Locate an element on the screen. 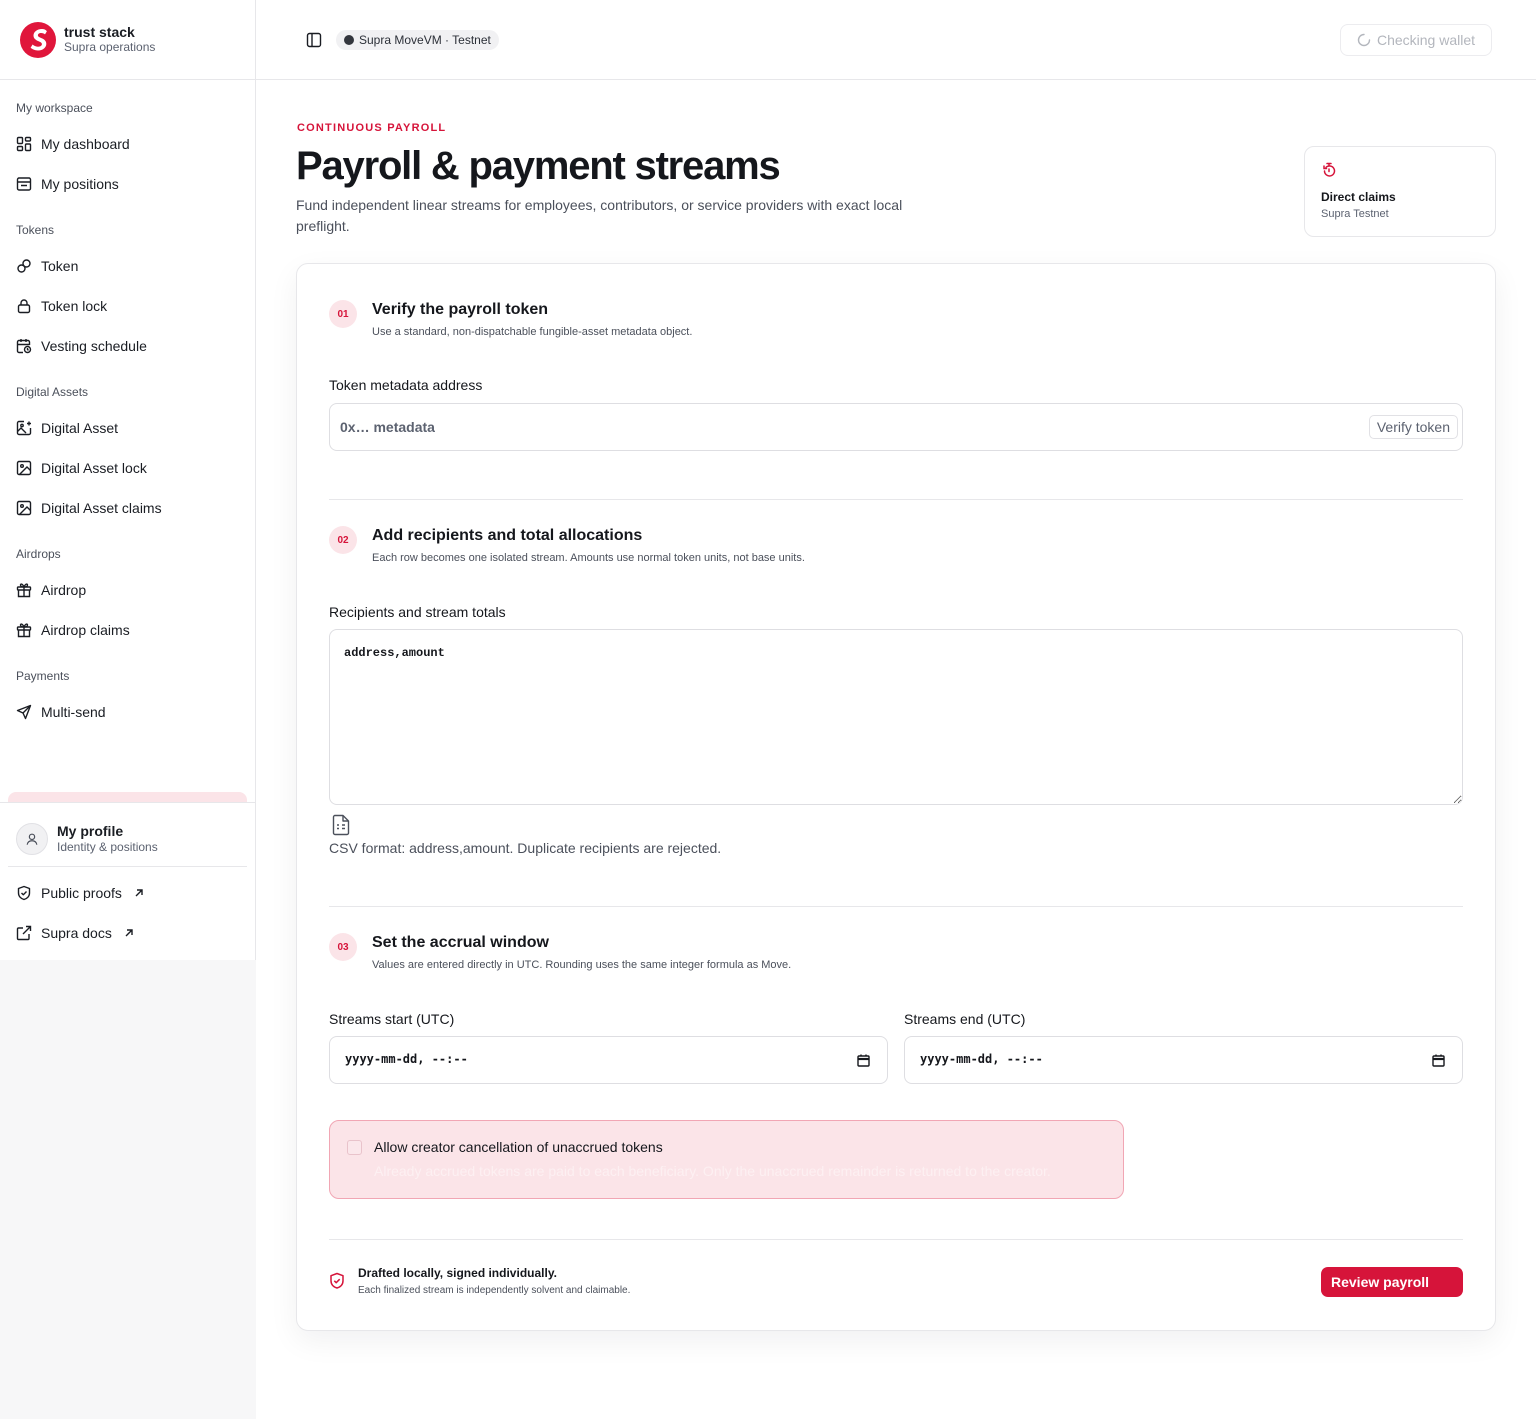 This screenshot has height=1419, width=1536. sidebar-item-label: Public proofs is located at coordinates (81, 893).